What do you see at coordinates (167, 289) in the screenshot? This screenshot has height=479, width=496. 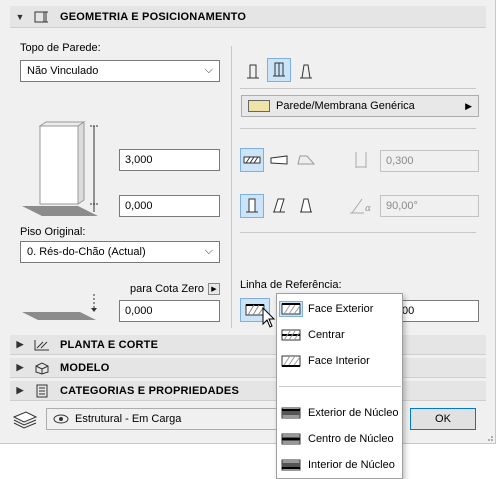 I see `zero-ref-label: para Cota Zero` at bounding box center [167, 289].